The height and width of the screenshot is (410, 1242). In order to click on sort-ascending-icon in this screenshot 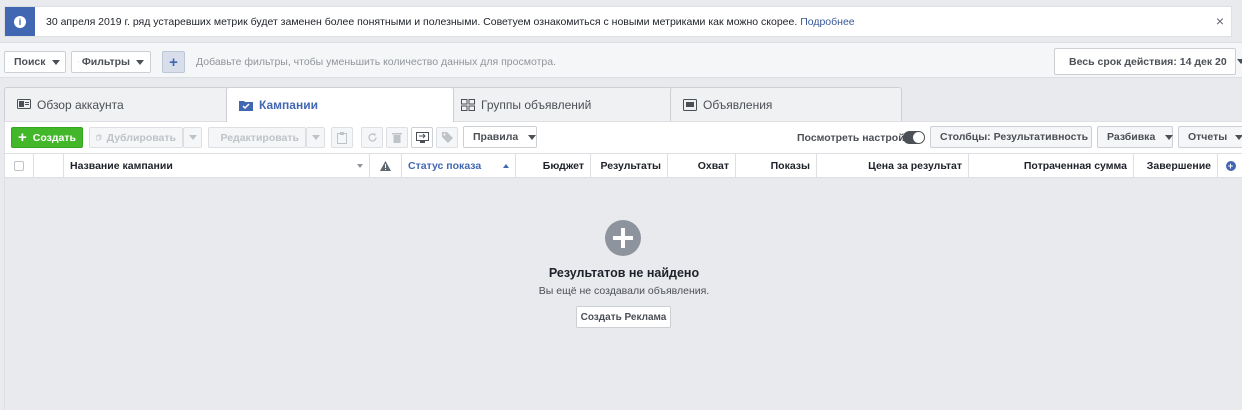, I will do `click(506, 165)`.